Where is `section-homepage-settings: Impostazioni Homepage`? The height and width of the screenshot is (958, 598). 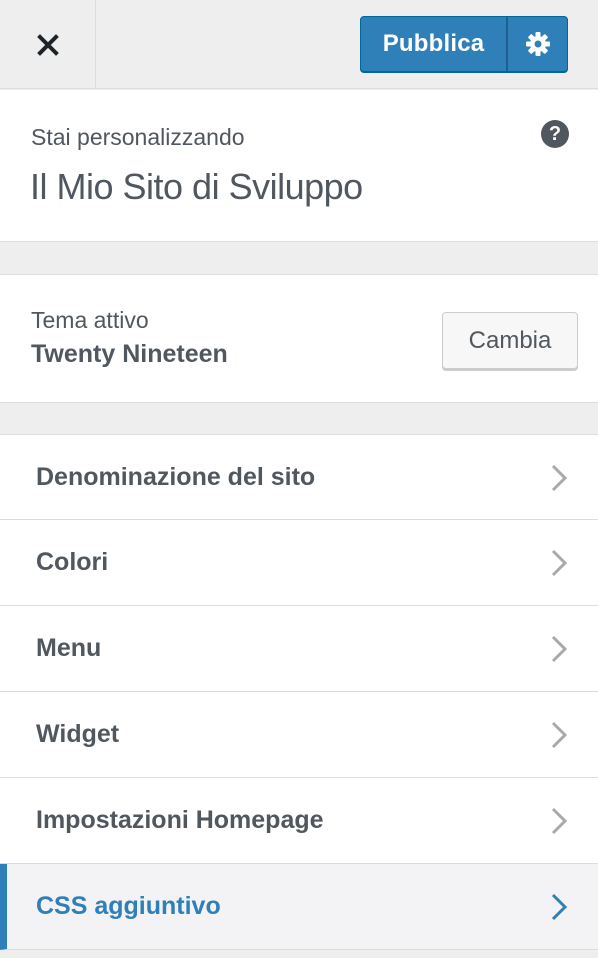
section-homepage-settings: Impostazioni Homepage is located at coordinates (299, 821).